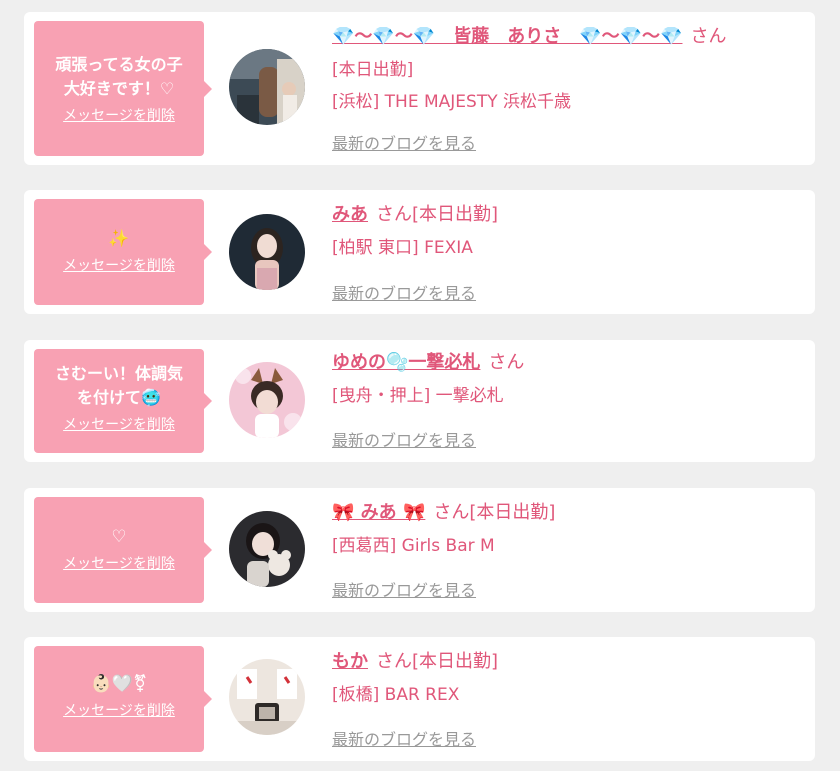 This screenshot has height=771, width=840. I want to click on cast-name-link: みあ, so click(350, 214).